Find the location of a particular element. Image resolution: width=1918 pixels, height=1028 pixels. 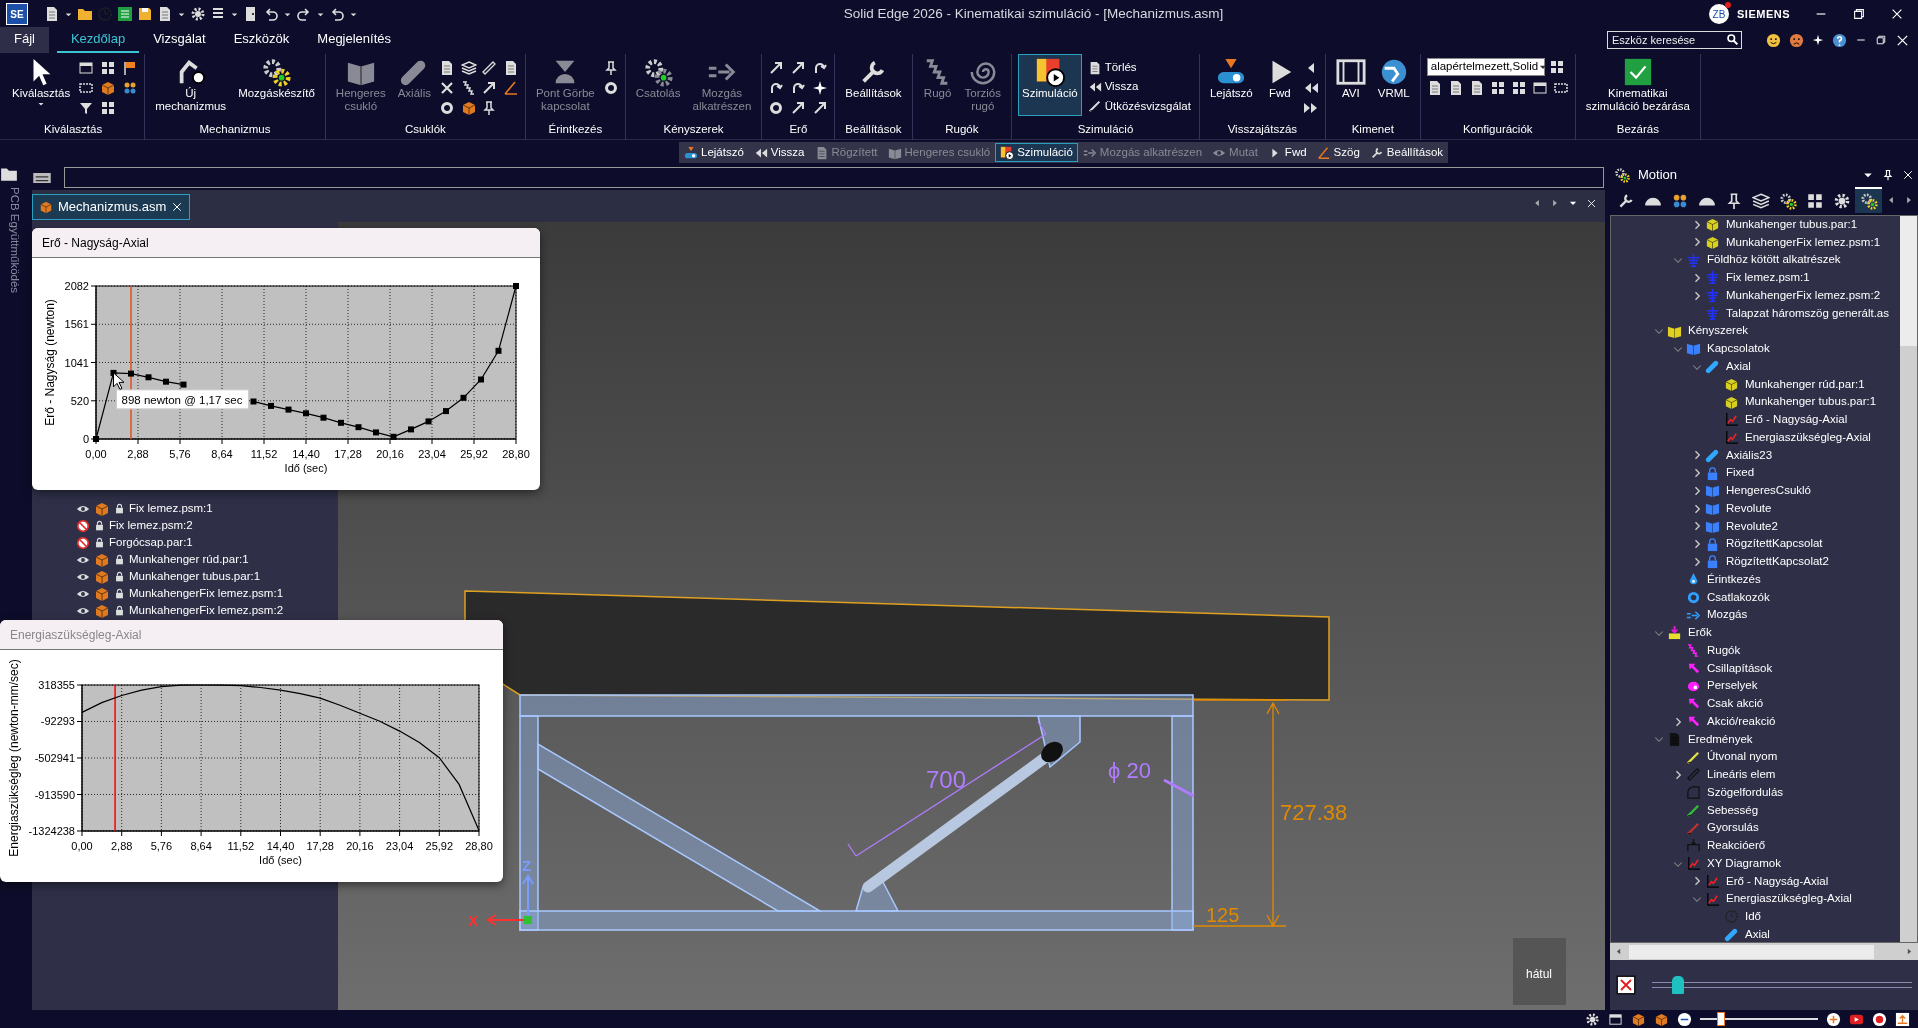

side-tab: PCB Együttműködés is located at coordinates (15, 240).